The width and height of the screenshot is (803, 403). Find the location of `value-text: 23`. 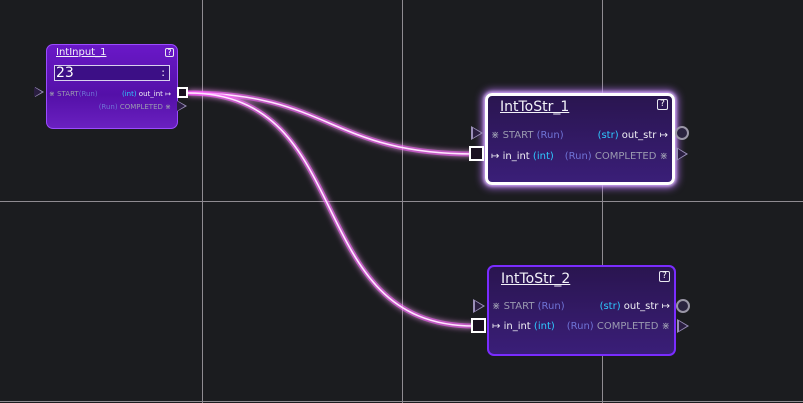

value-text: 23 is located at coordinates (65, 73).